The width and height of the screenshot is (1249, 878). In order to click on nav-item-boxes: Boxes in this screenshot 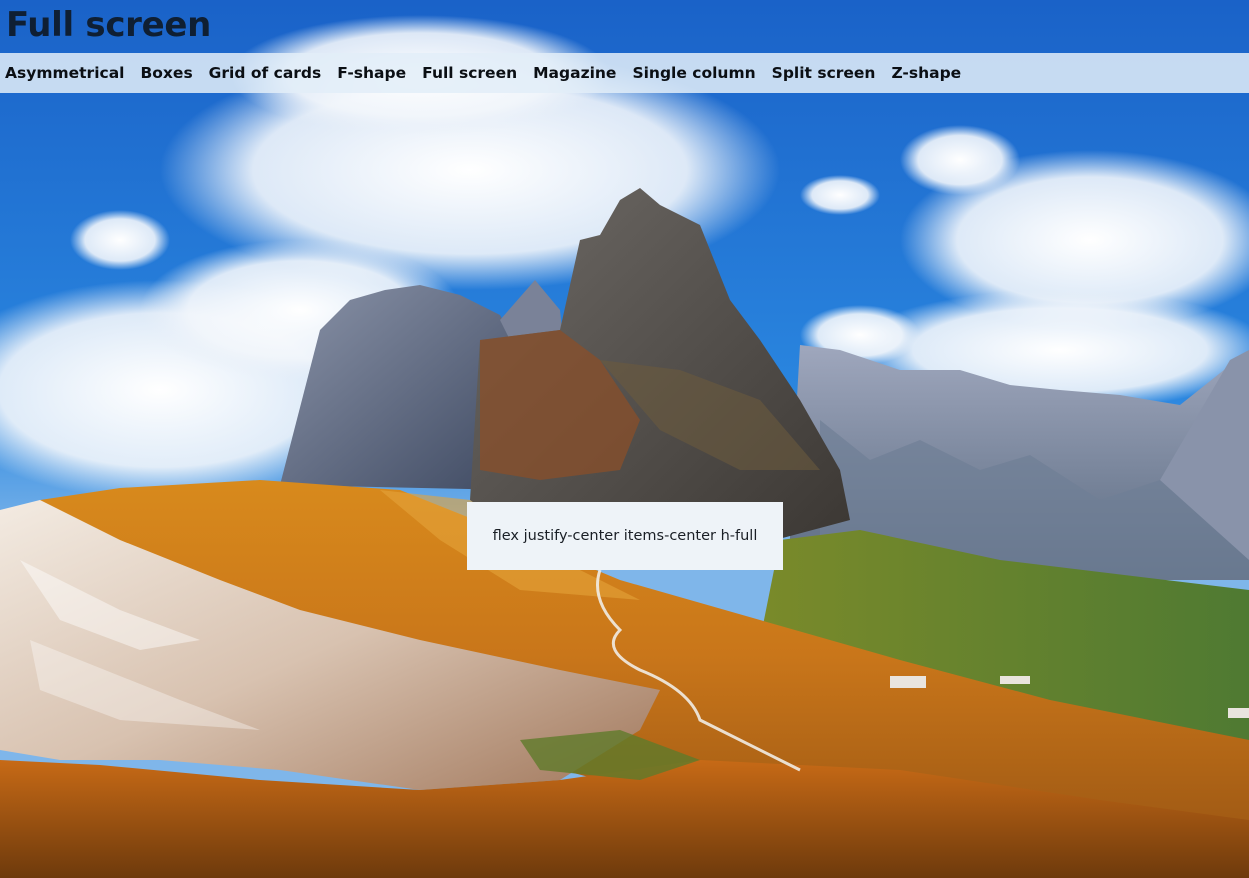, I will do `click(166, 73)`.